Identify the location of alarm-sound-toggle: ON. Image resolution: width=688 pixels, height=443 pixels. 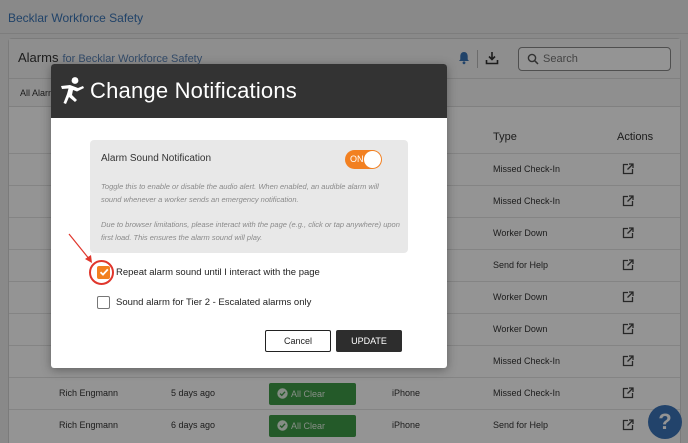
(363, 159).